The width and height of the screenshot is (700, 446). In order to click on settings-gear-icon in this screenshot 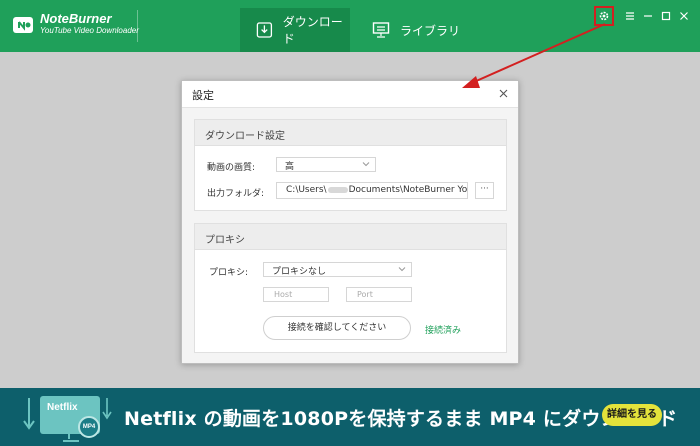, I will do `click(604, 16)`.